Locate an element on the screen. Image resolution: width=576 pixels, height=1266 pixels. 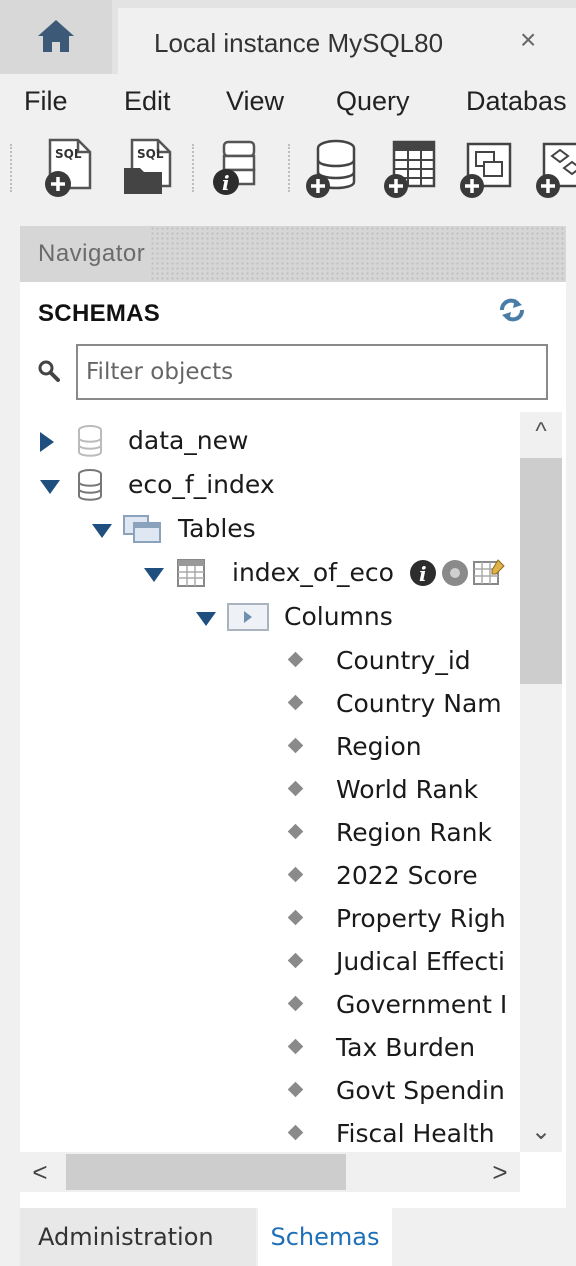
scroll-right-button: > is located at coordinates (500, 1172).